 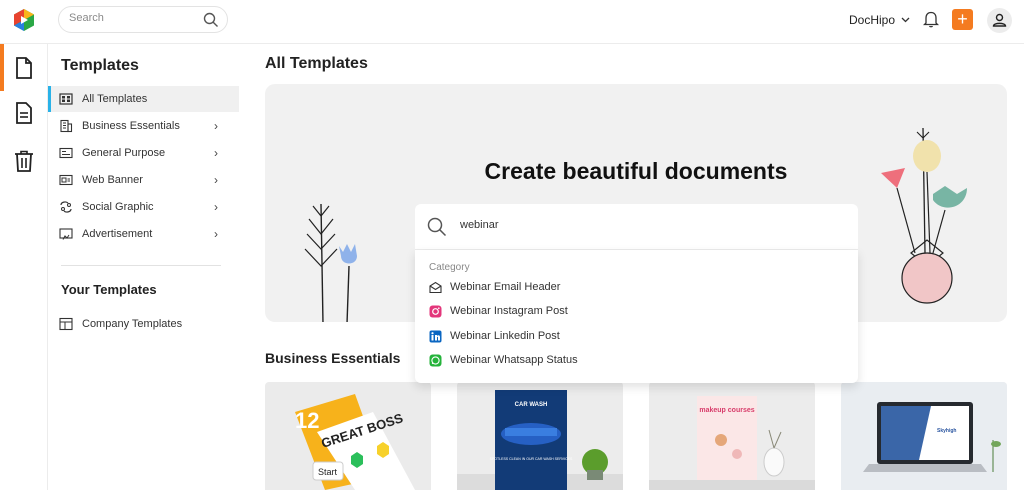 What do you see at coordinates (24, 161) in the screenshot?
I see `trash-icon` at bounding box center [24, 161].